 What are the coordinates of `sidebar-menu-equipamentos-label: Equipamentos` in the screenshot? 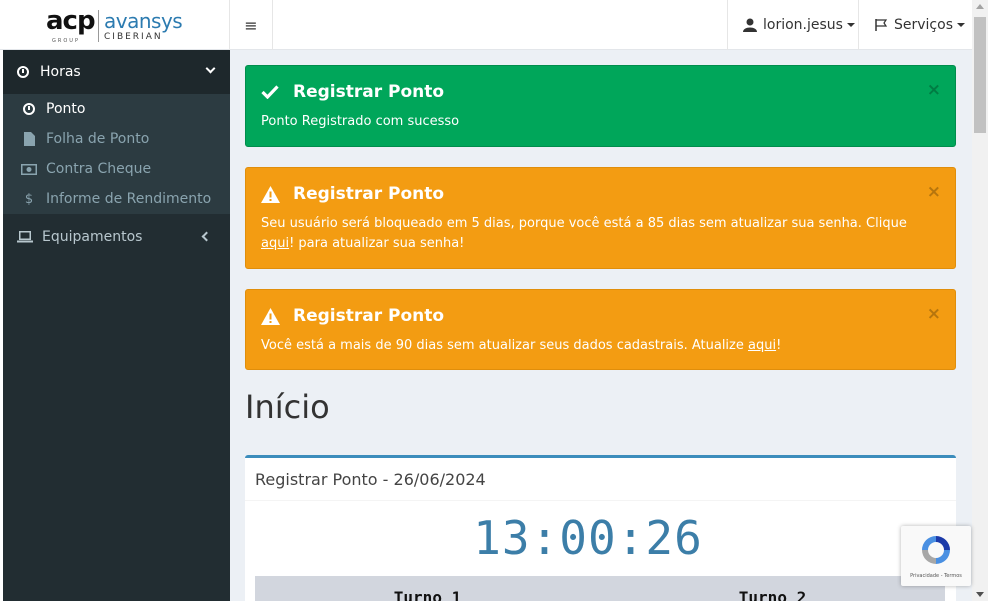 It's located at (92, 237).